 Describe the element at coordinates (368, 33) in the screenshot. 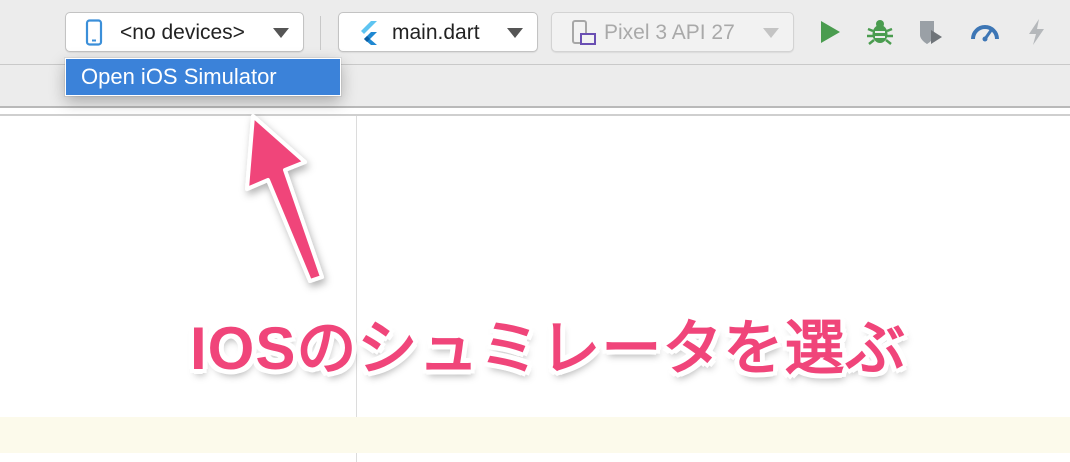

I see `flutter-icon` at that location.